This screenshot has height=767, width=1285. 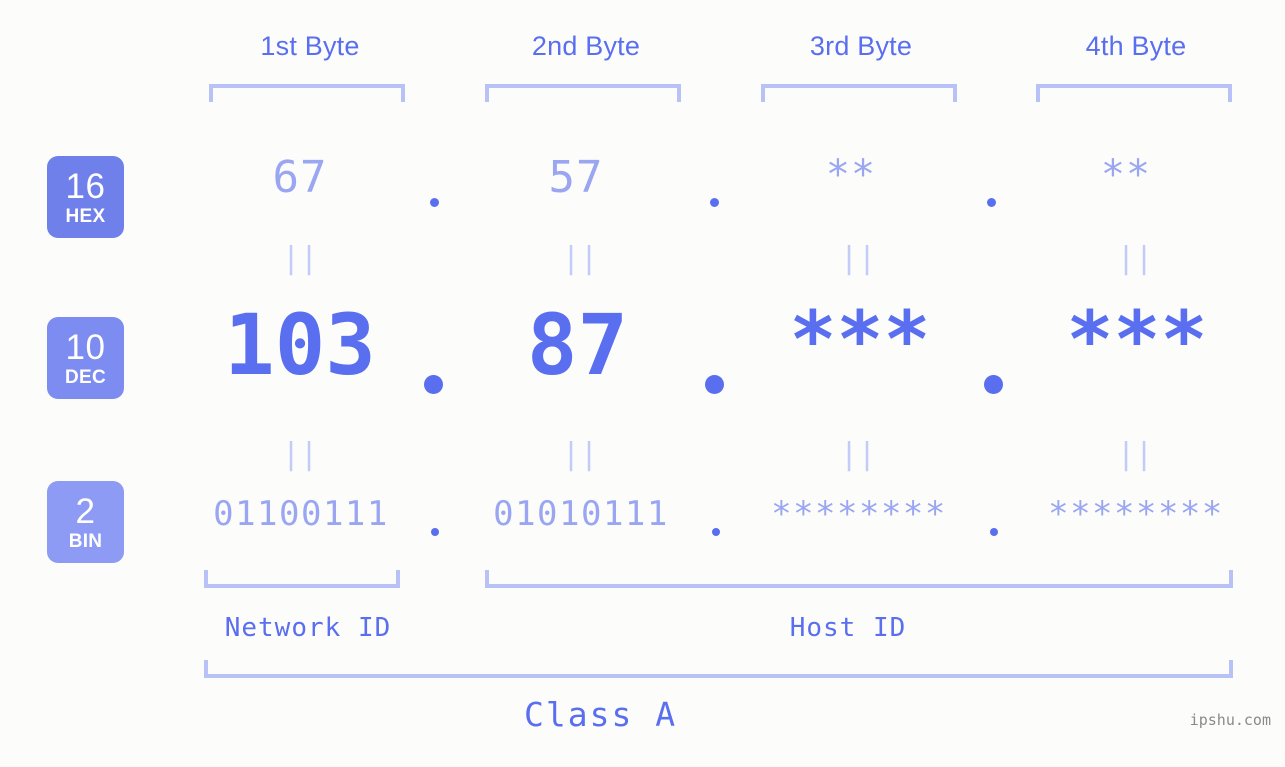 What do you see at coordinates (718, 669) in the screenshot?
I see `class-bracket` at bounding box center [718, 669].